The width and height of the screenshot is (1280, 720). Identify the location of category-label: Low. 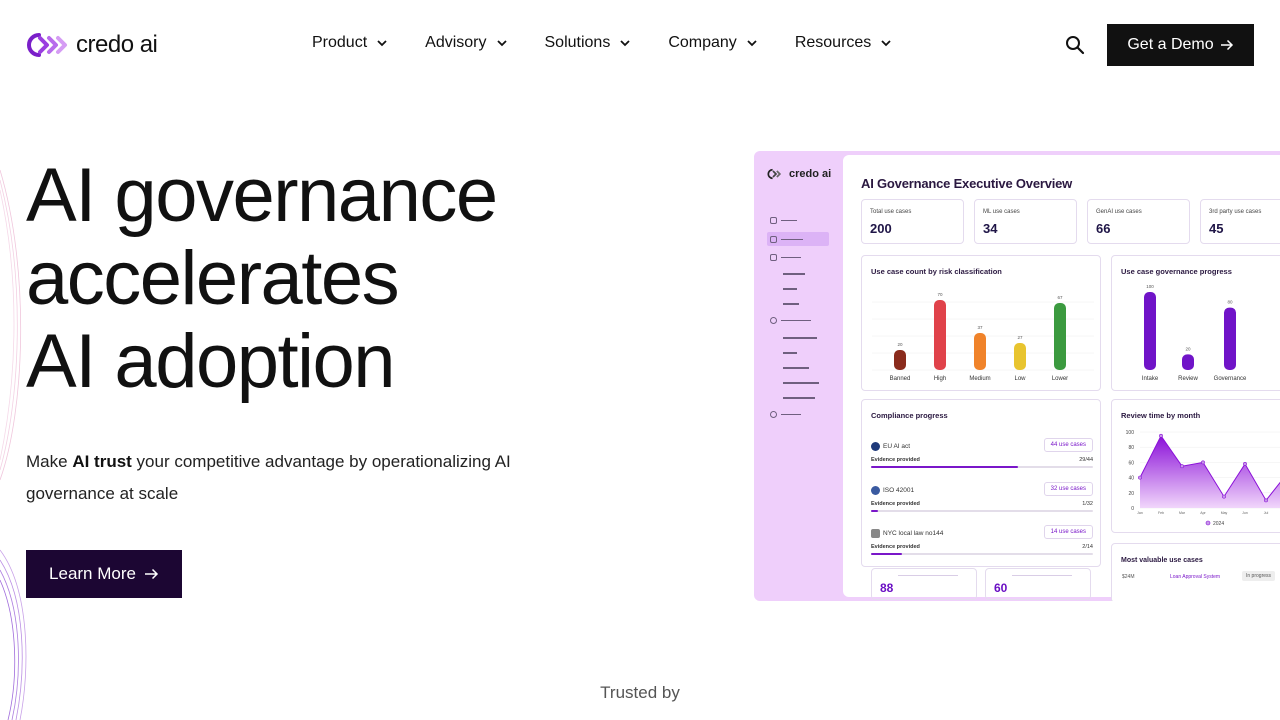
(1020, 379).